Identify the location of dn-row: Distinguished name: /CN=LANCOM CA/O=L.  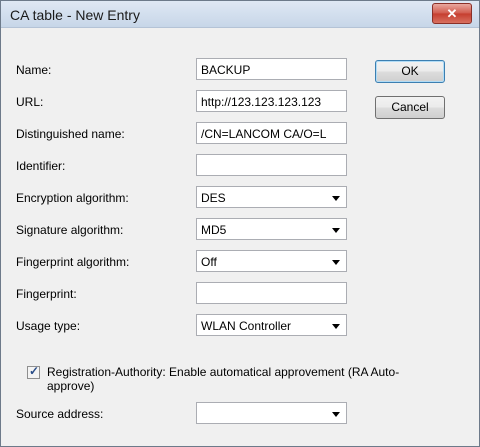
(240, 134).